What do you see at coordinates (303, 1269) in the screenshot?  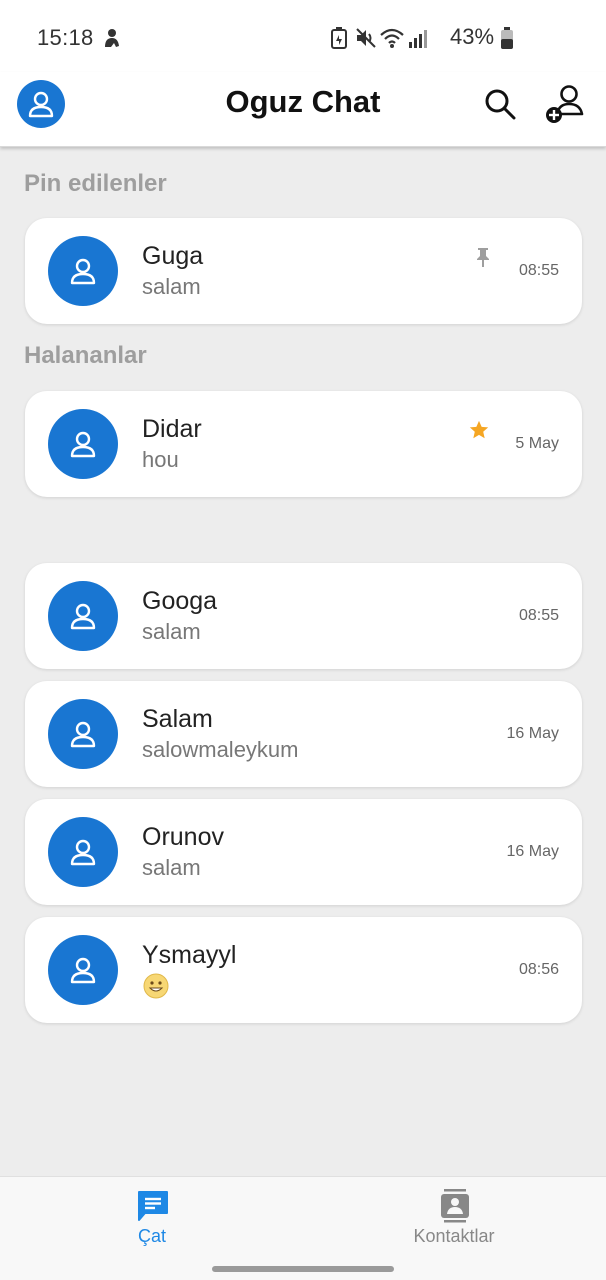 I see `home-indicator` at bounding box center [303, 1269].